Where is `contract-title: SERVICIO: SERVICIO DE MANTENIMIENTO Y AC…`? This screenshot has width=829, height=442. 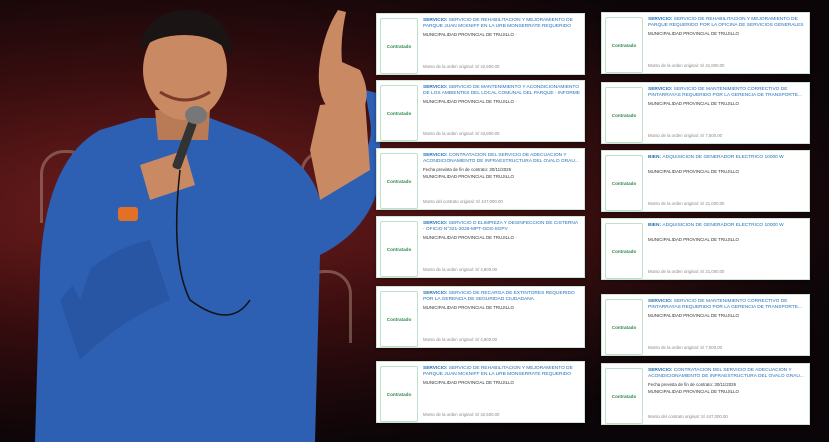 contract-title: SERVICIO: SERVICIO DE MANTENIMIENTO Y AC… is located at coordinates (501, 91).